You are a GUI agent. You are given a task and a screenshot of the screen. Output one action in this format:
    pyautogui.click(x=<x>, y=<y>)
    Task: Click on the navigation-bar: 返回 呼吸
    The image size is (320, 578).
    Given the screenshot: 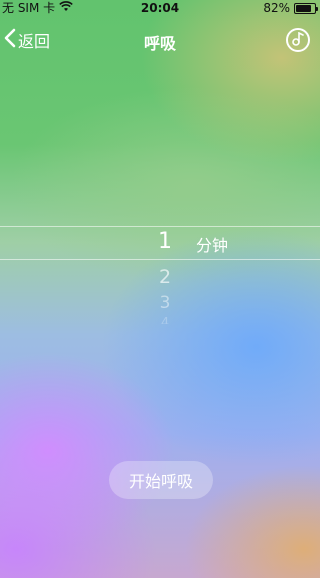 What is the action you would take?
    pyautogui.click(x=160, y=41)
    